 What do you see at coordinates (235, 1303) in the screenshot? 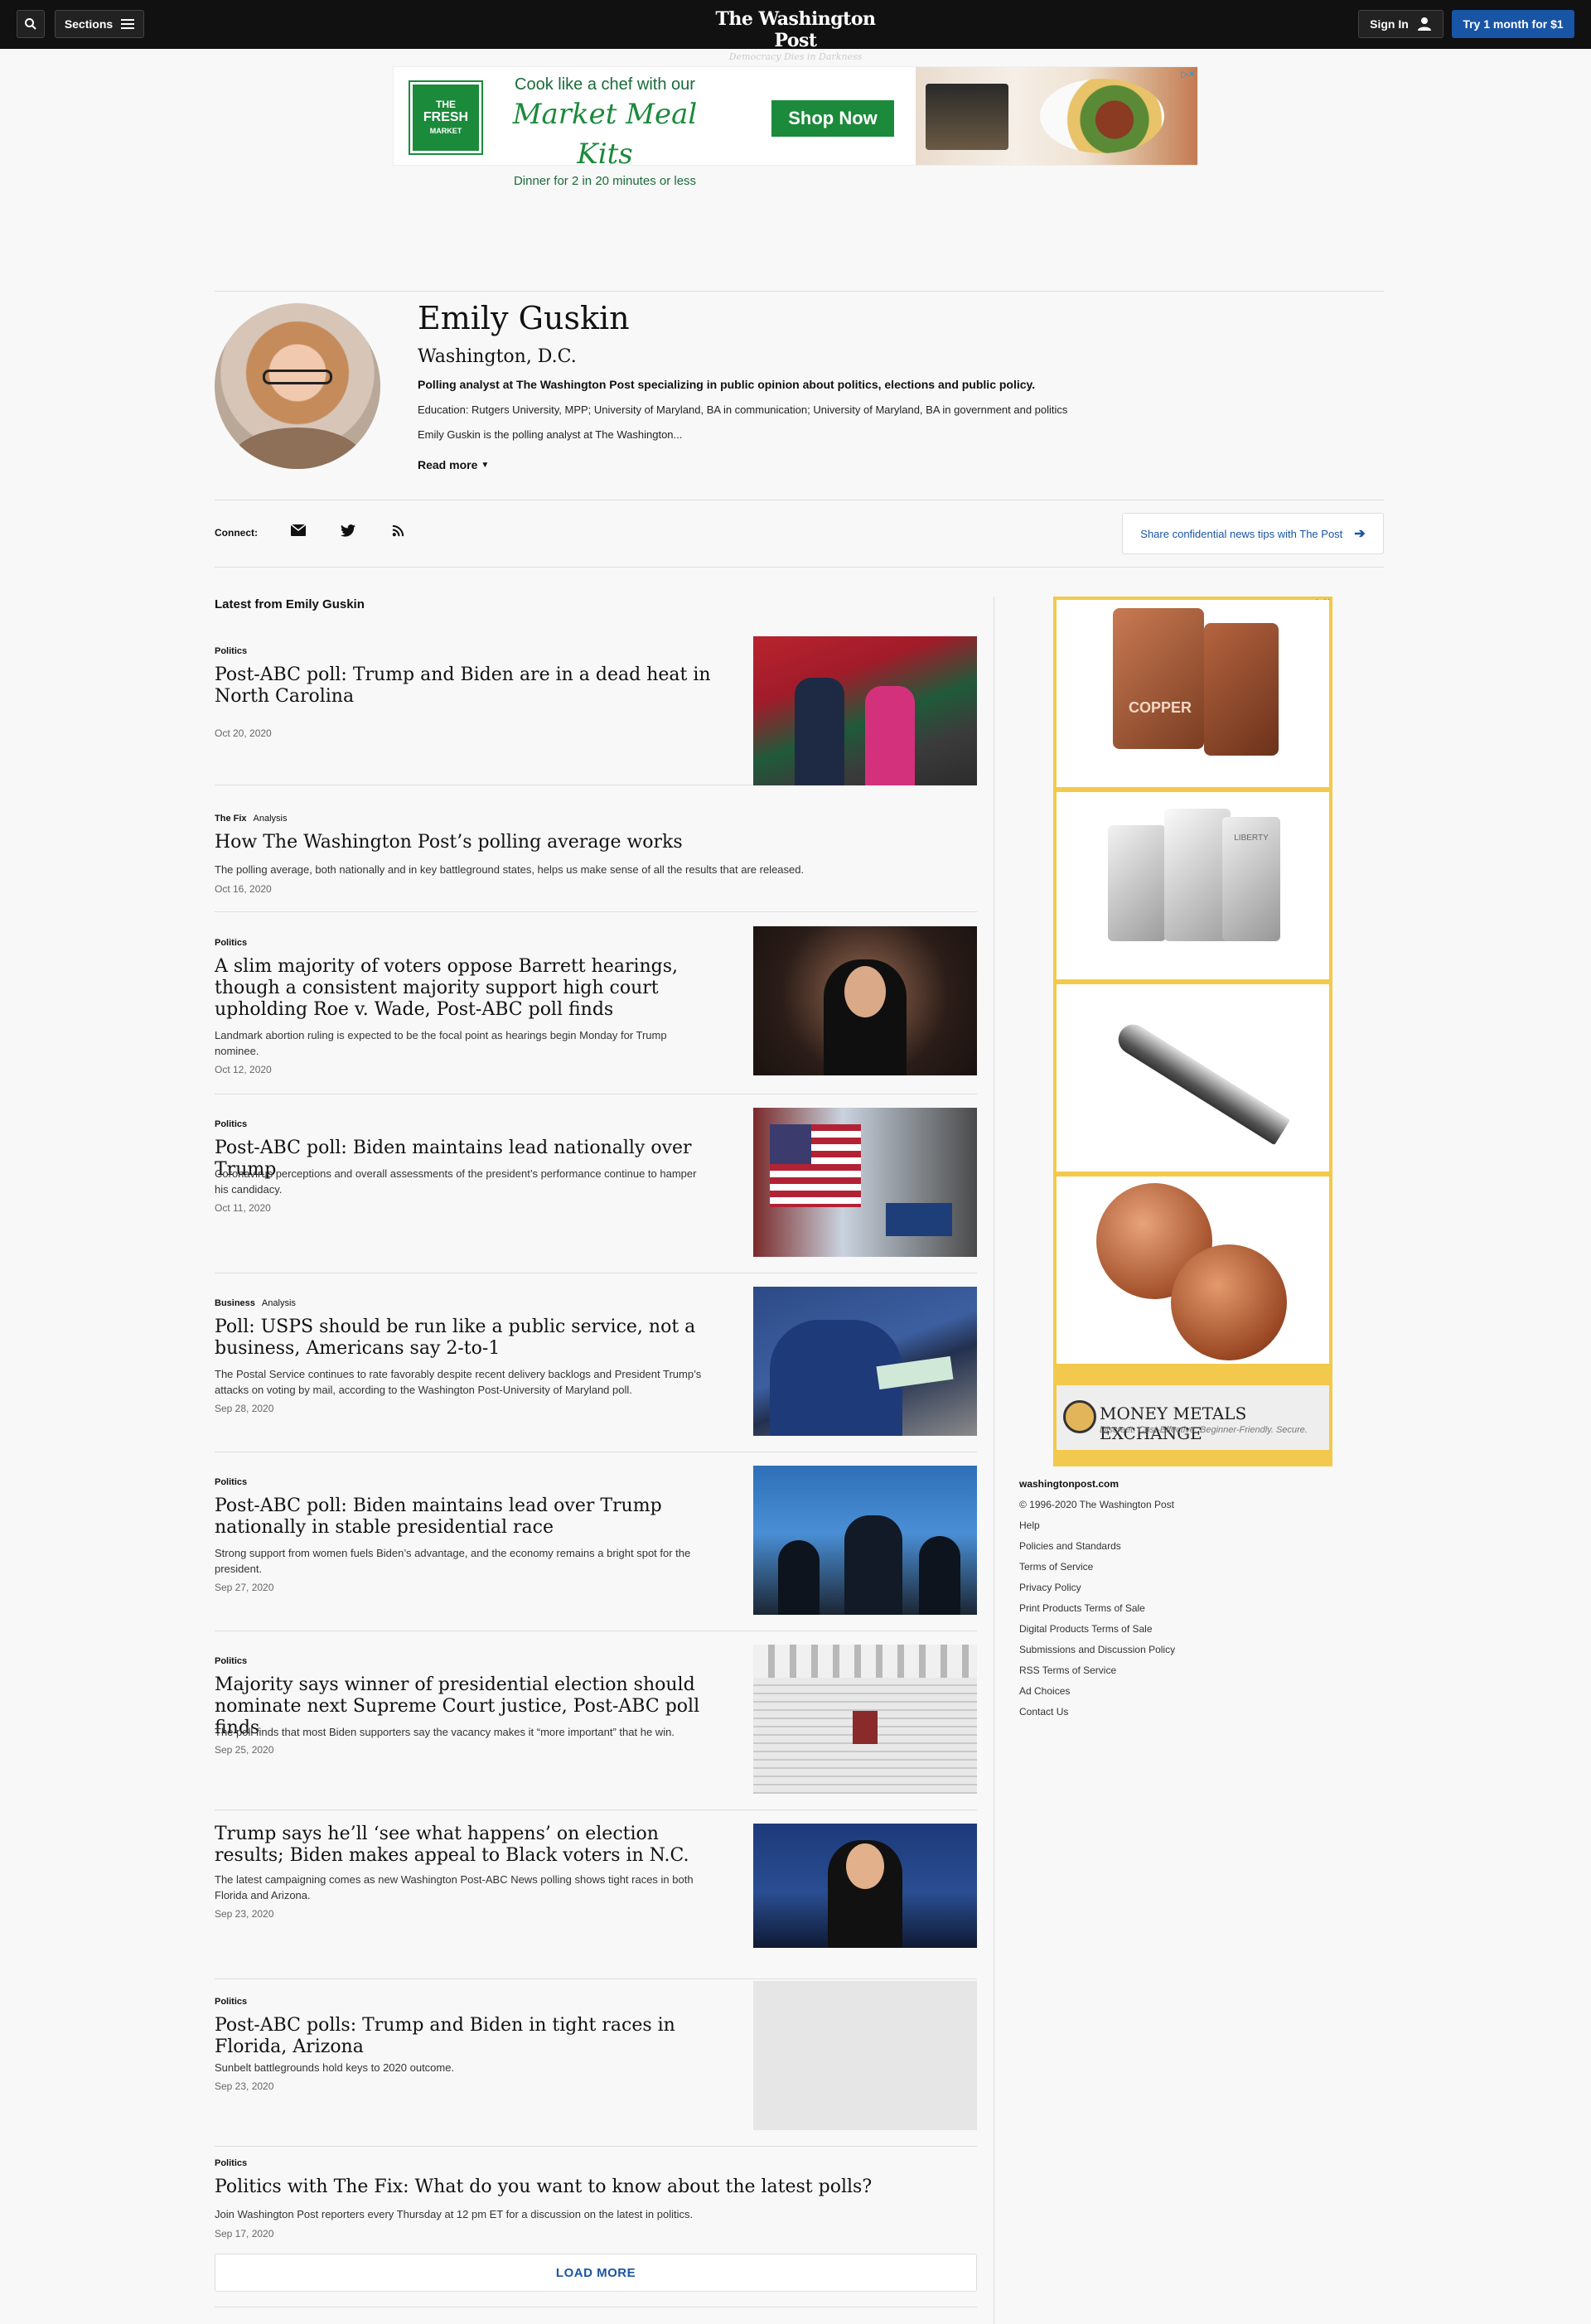
I see `kicker-label: Business` at bounding box center [235, 1303].